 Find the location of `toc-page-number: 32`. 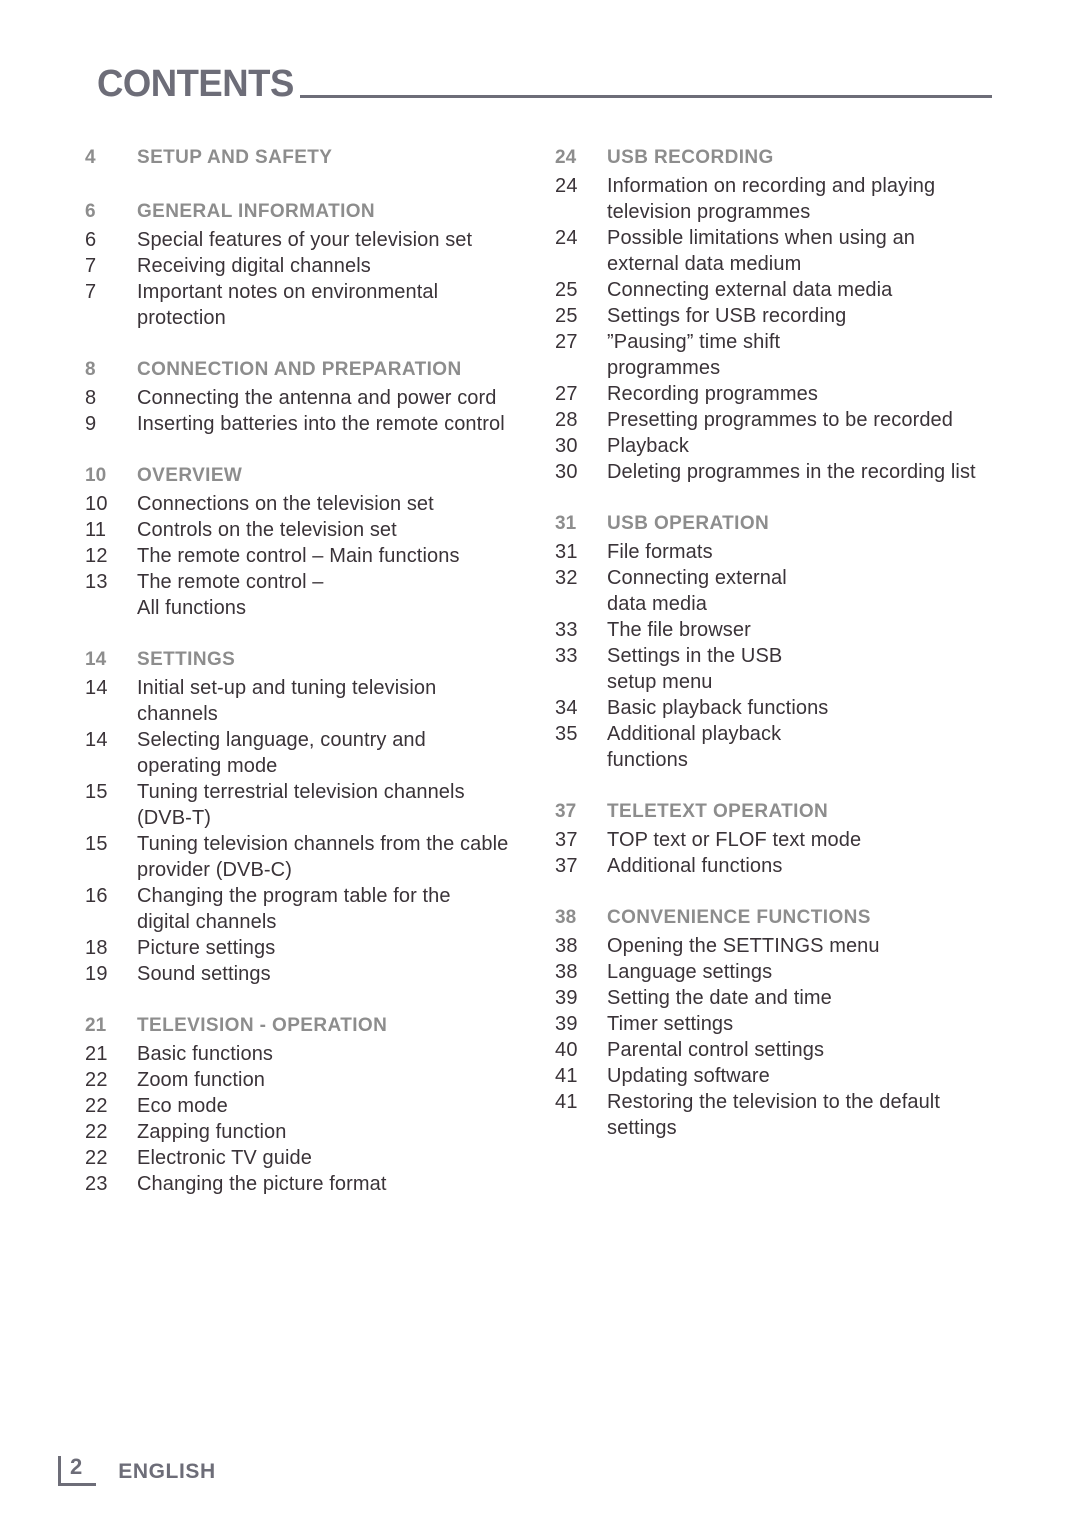

toc-page-number: 32 is located at coordinates (566, 578).